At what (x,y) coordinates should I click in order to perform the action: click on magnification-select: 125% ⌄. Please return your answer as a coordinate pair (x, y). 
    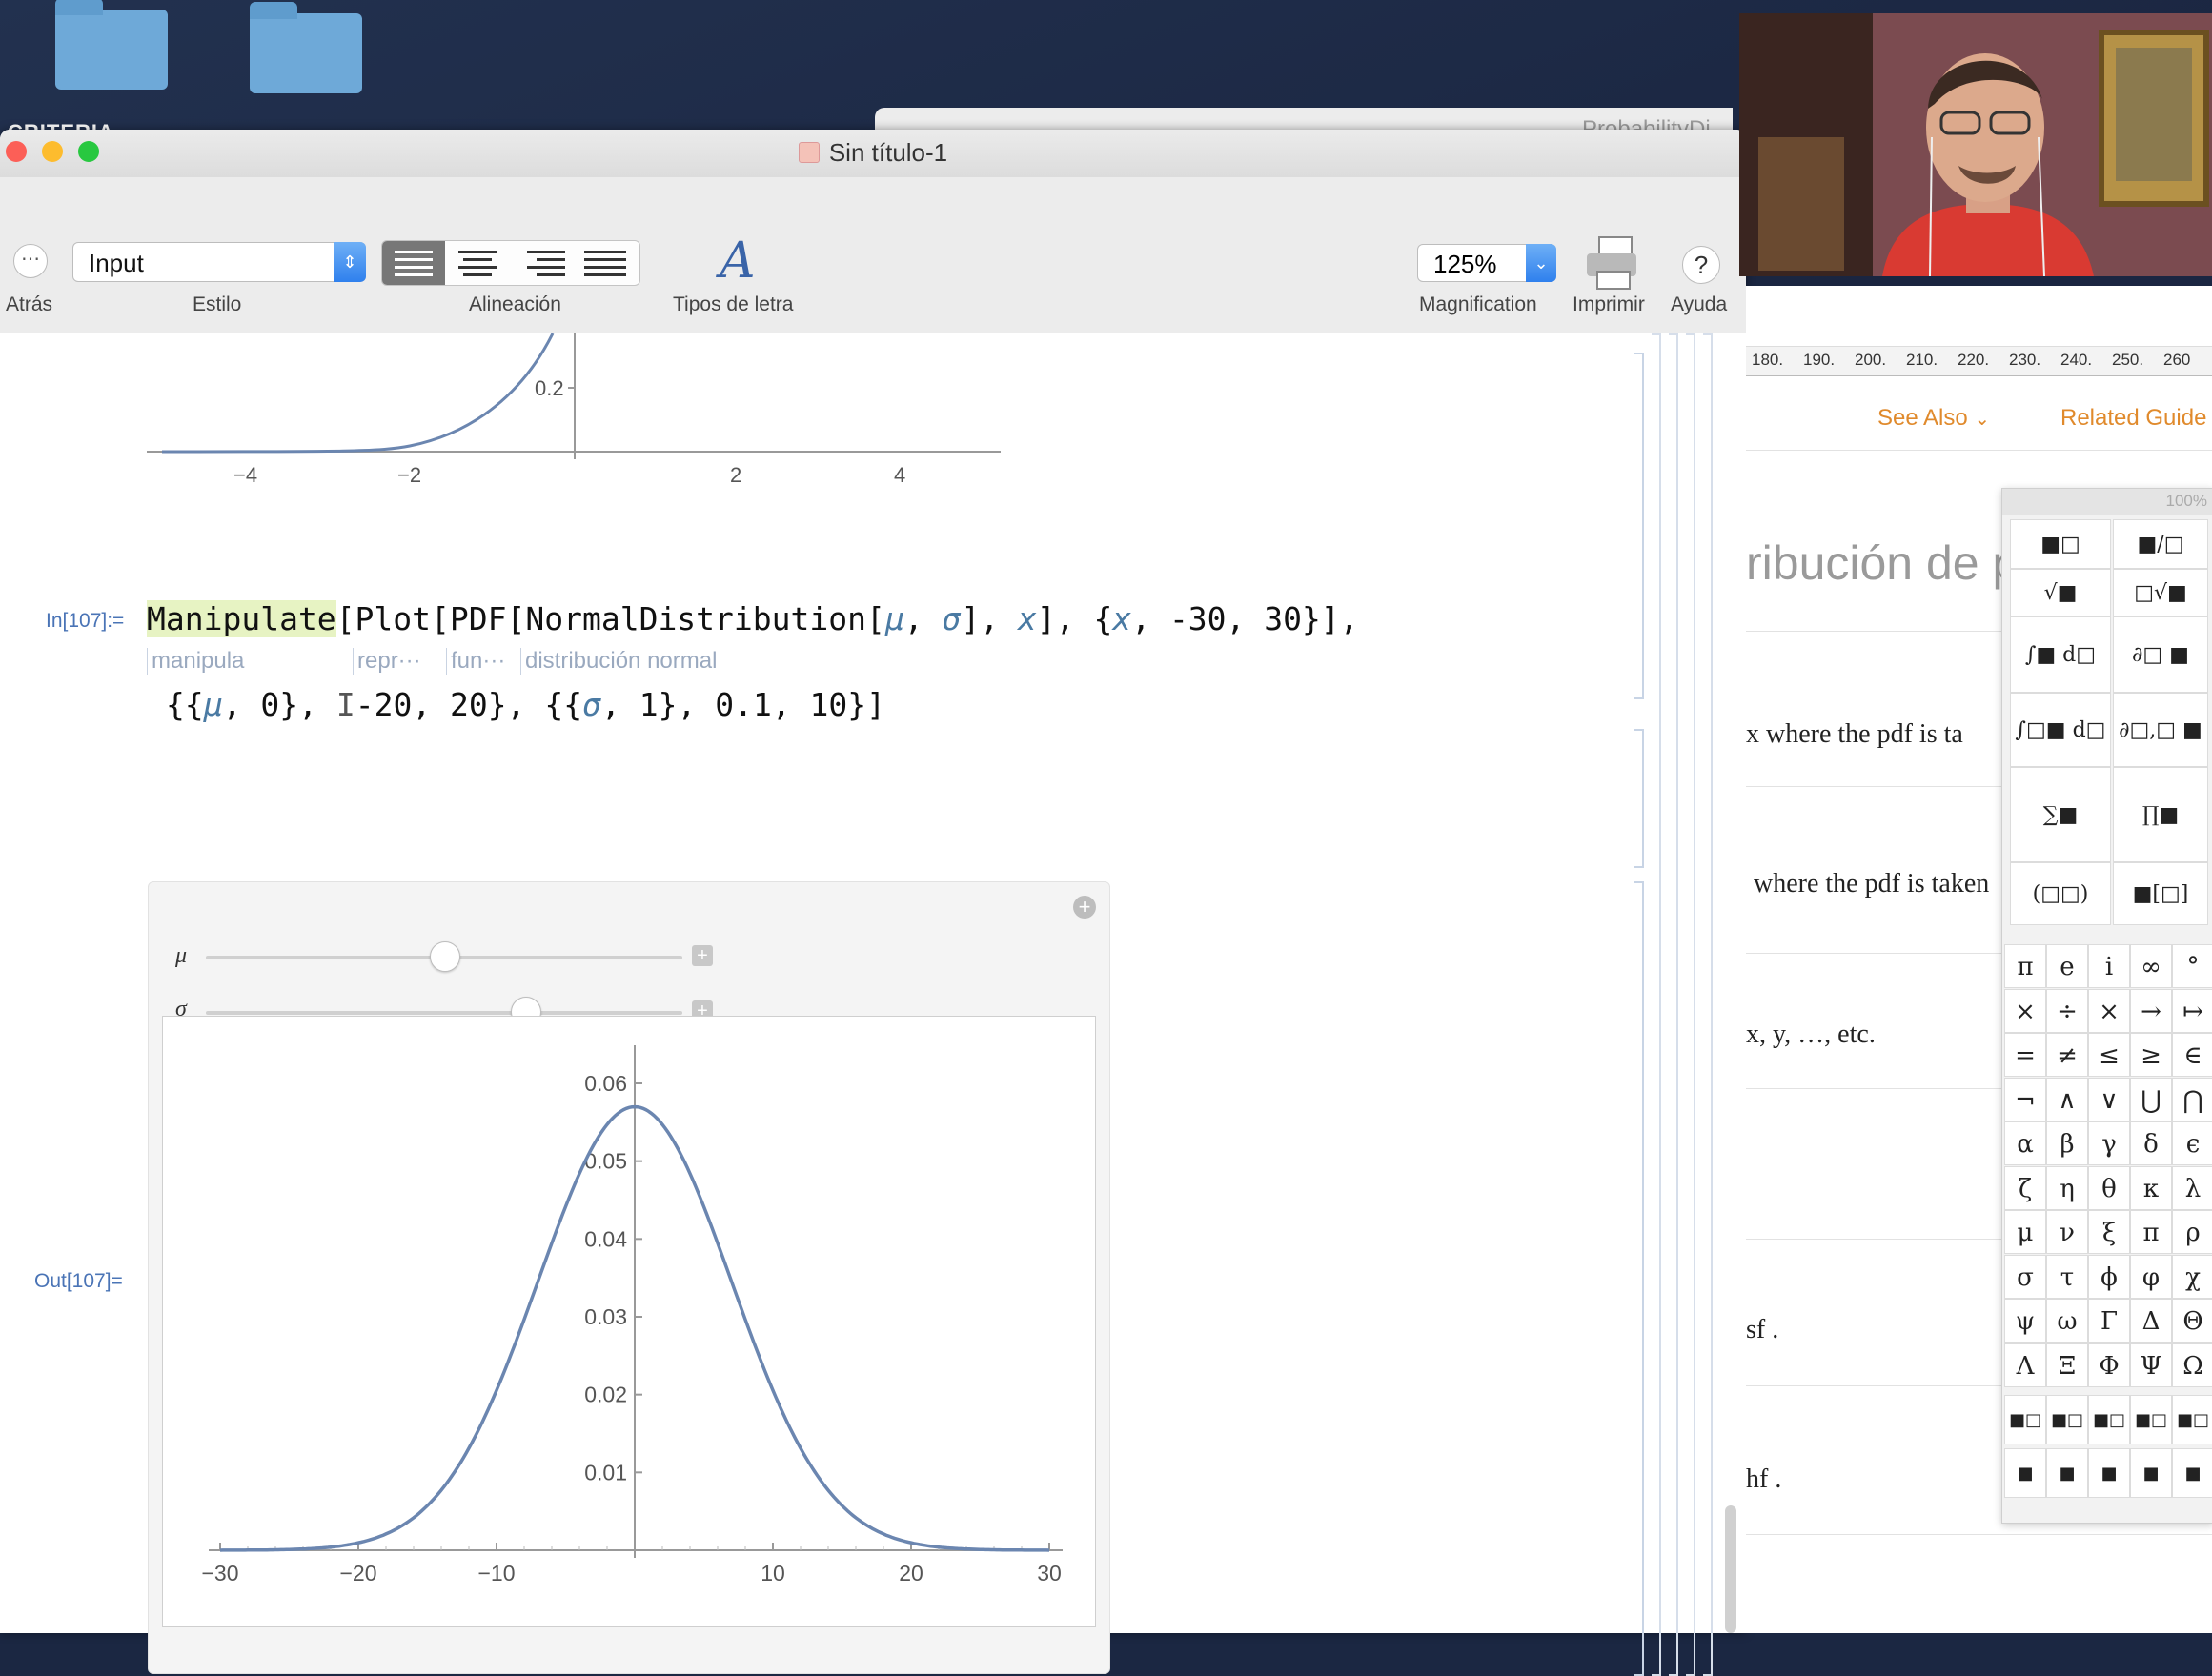
    Looking at the image, I should click on (1486, 263).